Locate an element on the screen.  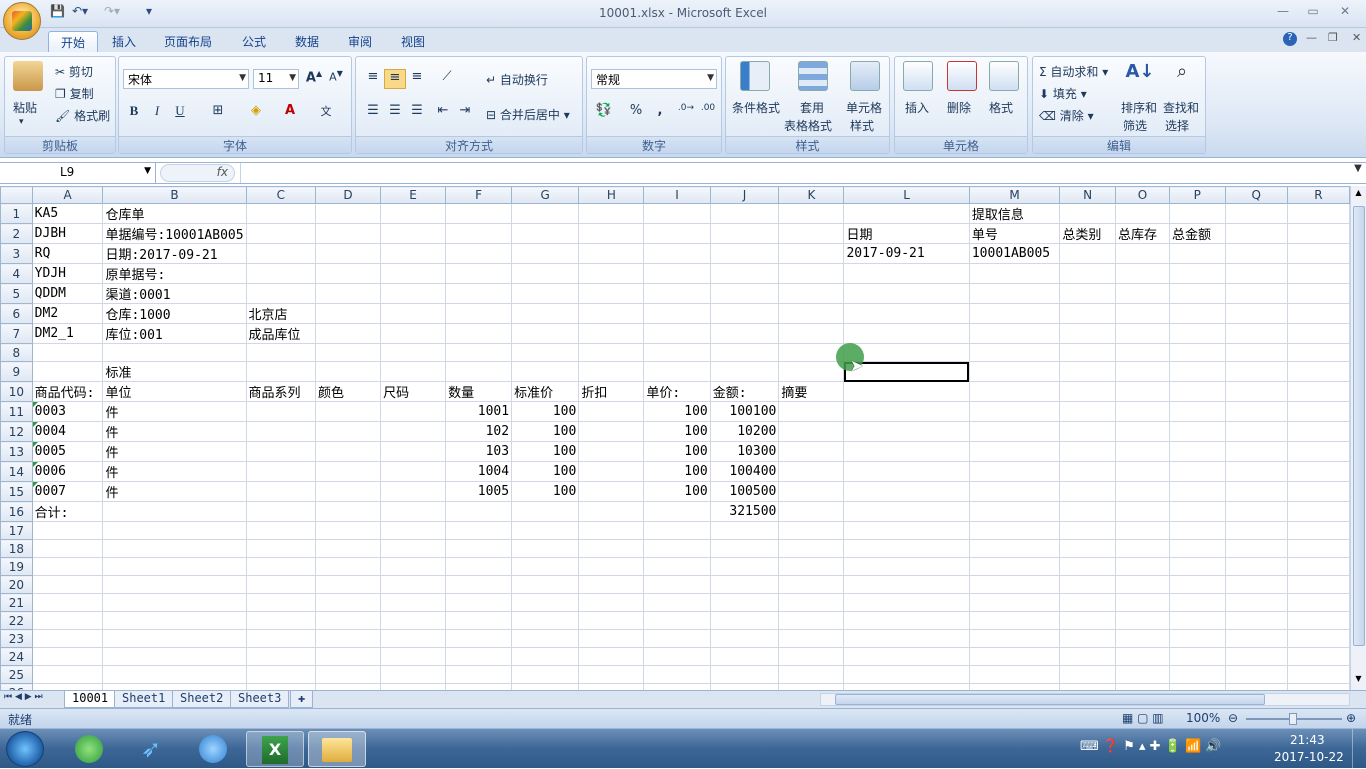
cell-i4 is located at coordinates (677, 273).